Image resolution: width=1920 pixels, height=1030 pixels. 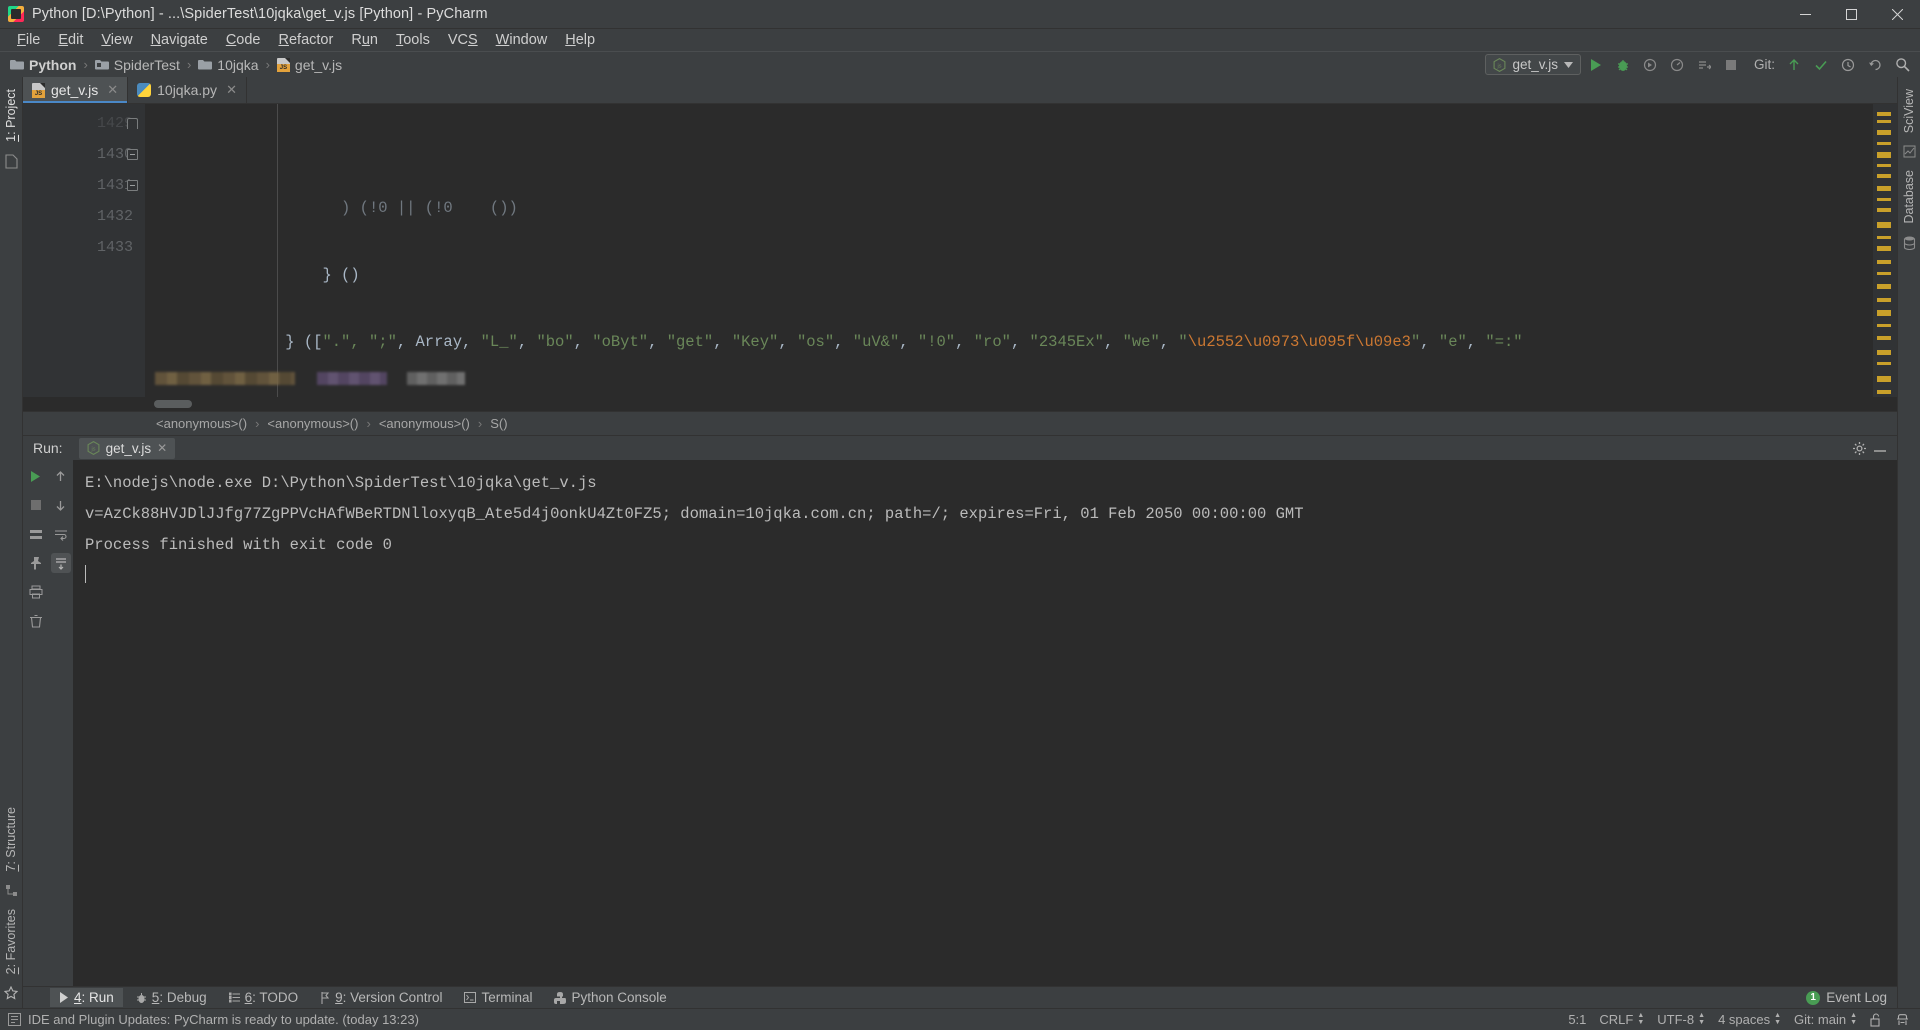 I want to click on menu-edit: Edit, so click(x=70, y=40).